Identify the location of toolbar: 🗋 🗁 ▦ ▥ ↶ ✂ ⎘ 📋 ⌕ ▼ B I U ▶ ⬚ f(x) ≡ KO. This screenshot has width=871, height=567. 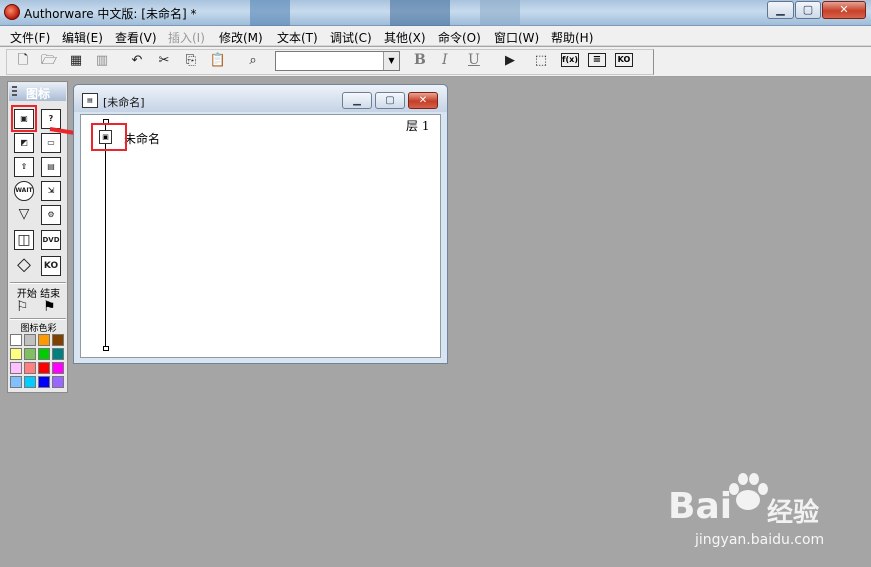
(435, 62).